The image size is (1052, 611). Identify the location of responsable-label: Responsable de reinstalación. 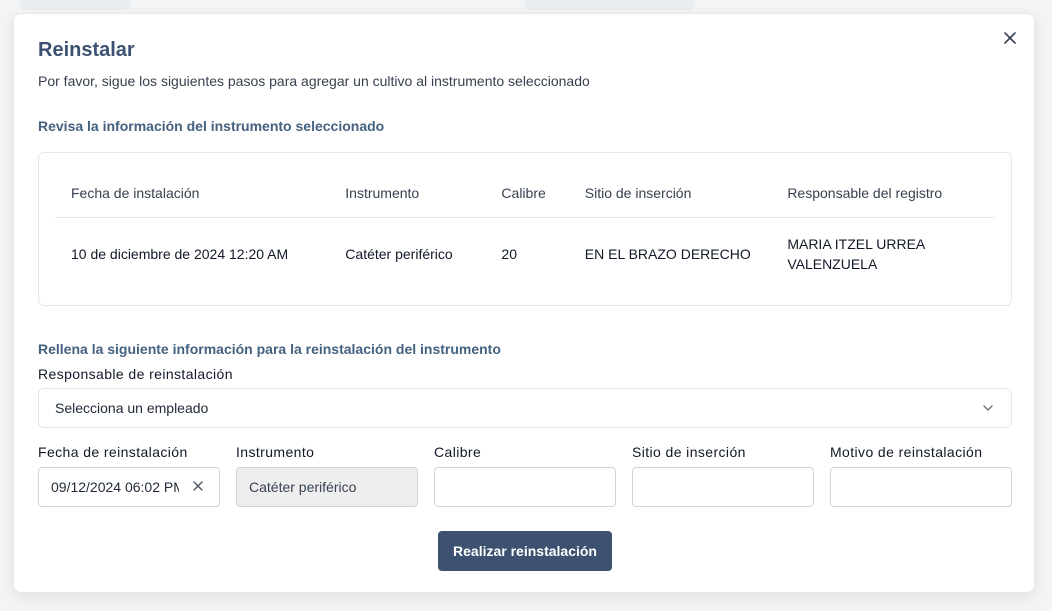
(135, 374).